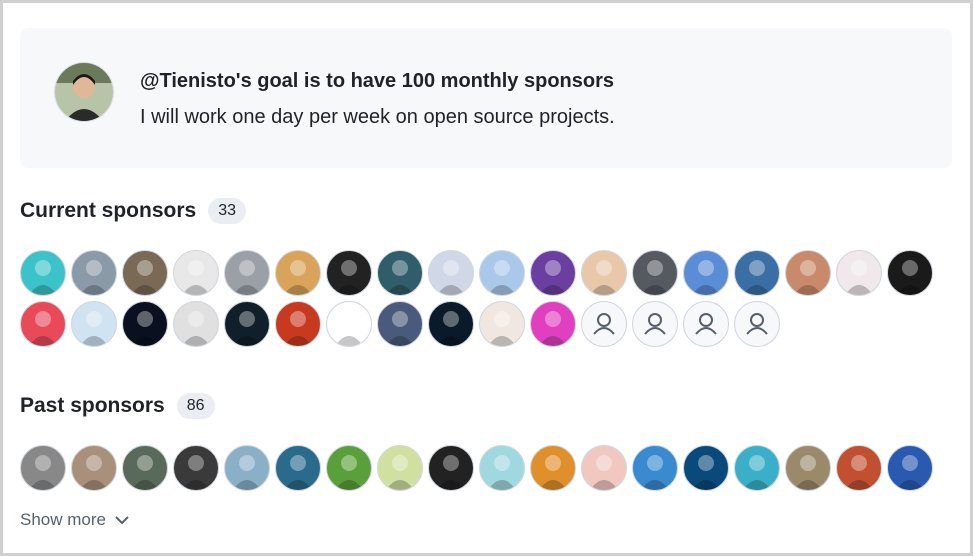  I want to click on chevron-down-icon, so click(122, 520).